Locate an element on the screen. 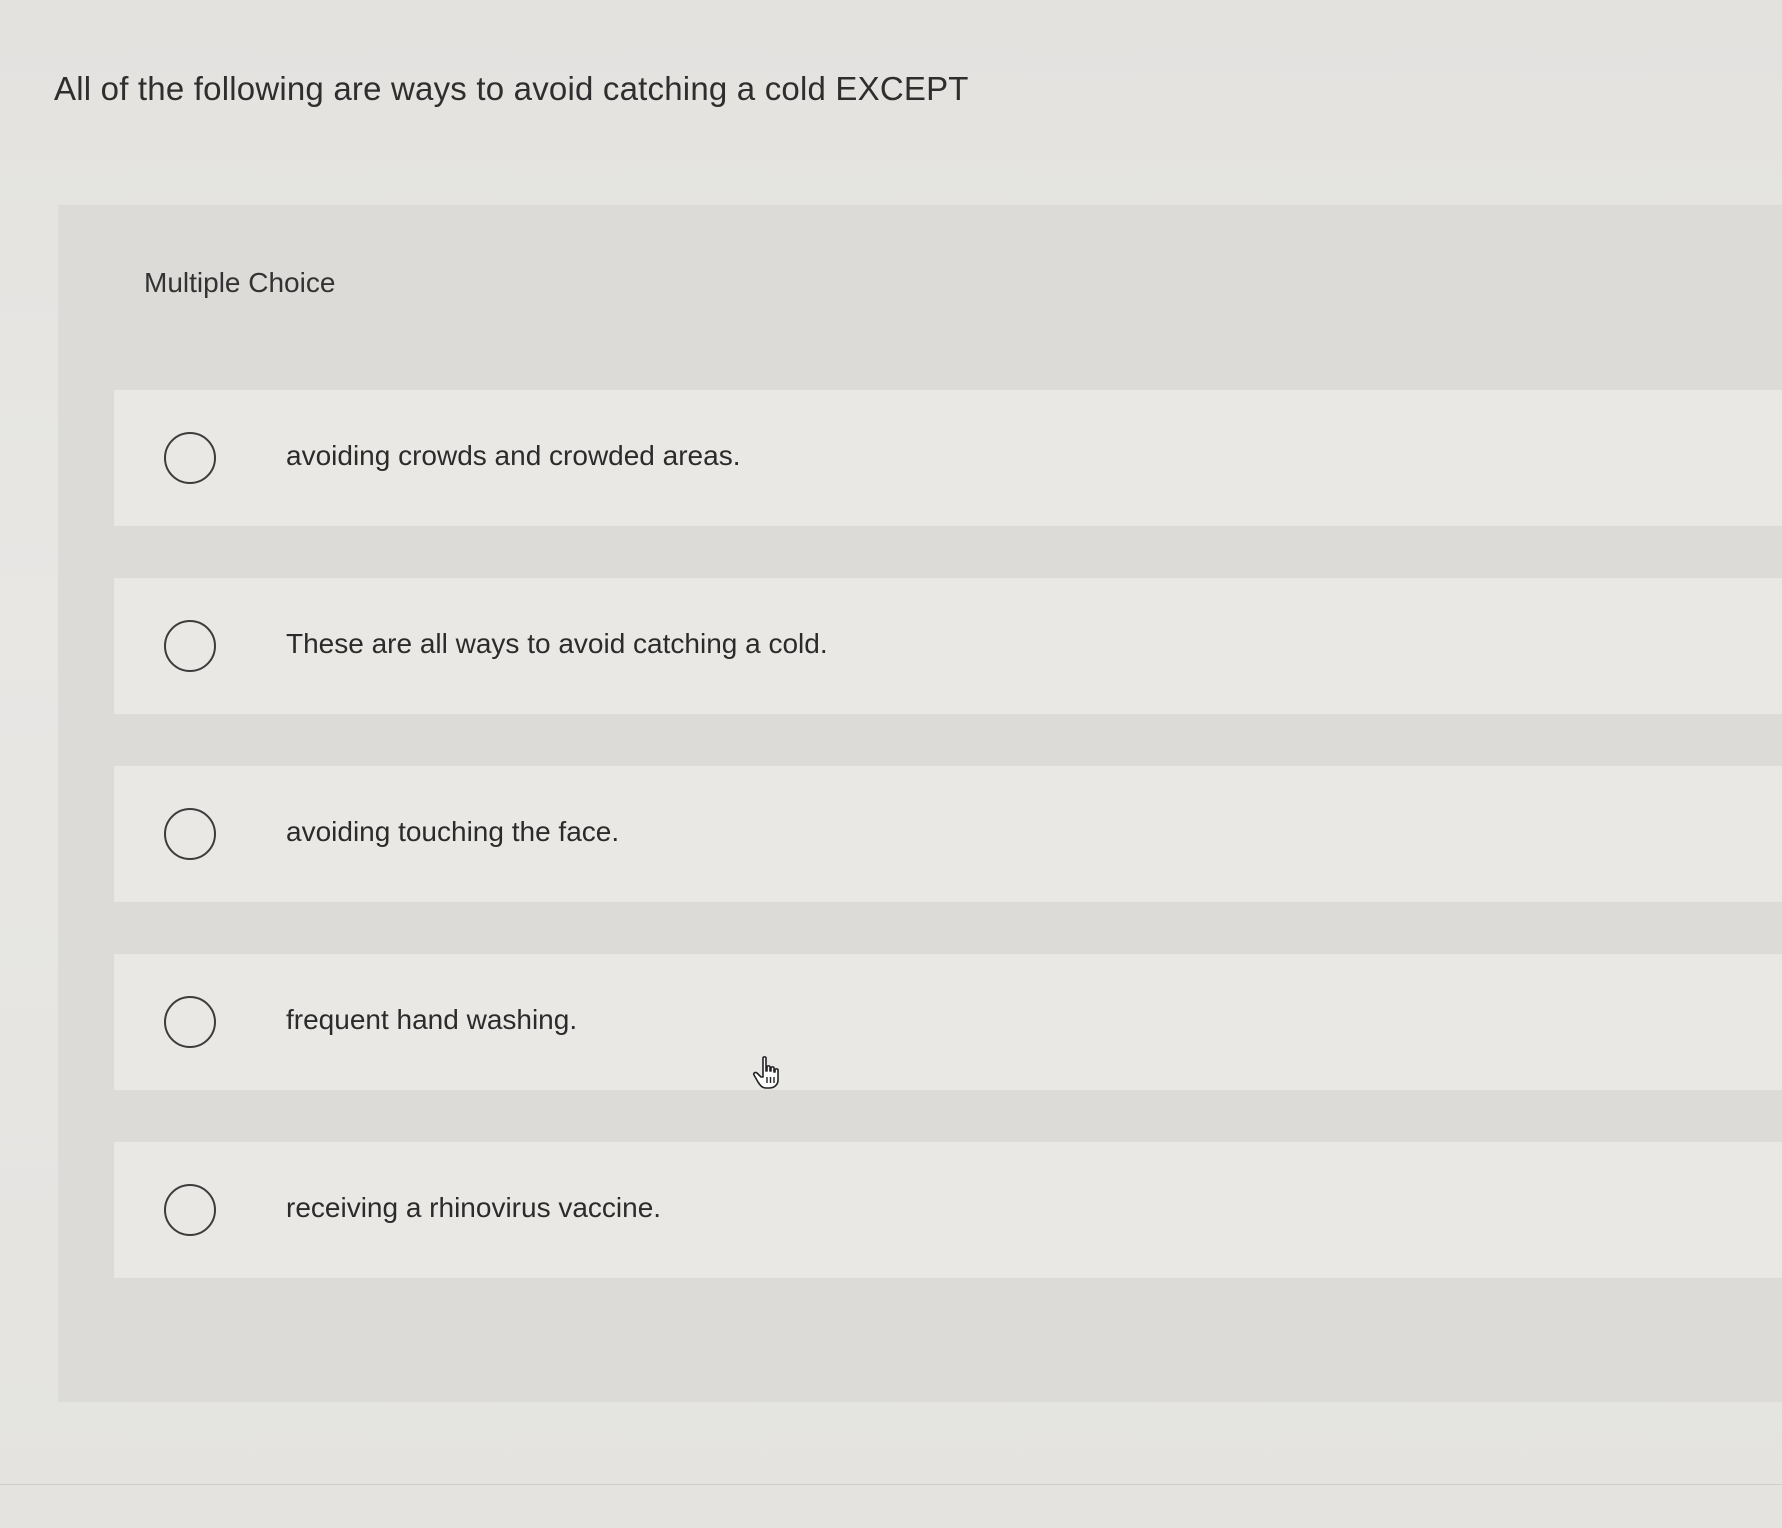 The height and width of the screenshot is (1528, 1782). hand-pointer-icon is located at coordinates (765, 1072).